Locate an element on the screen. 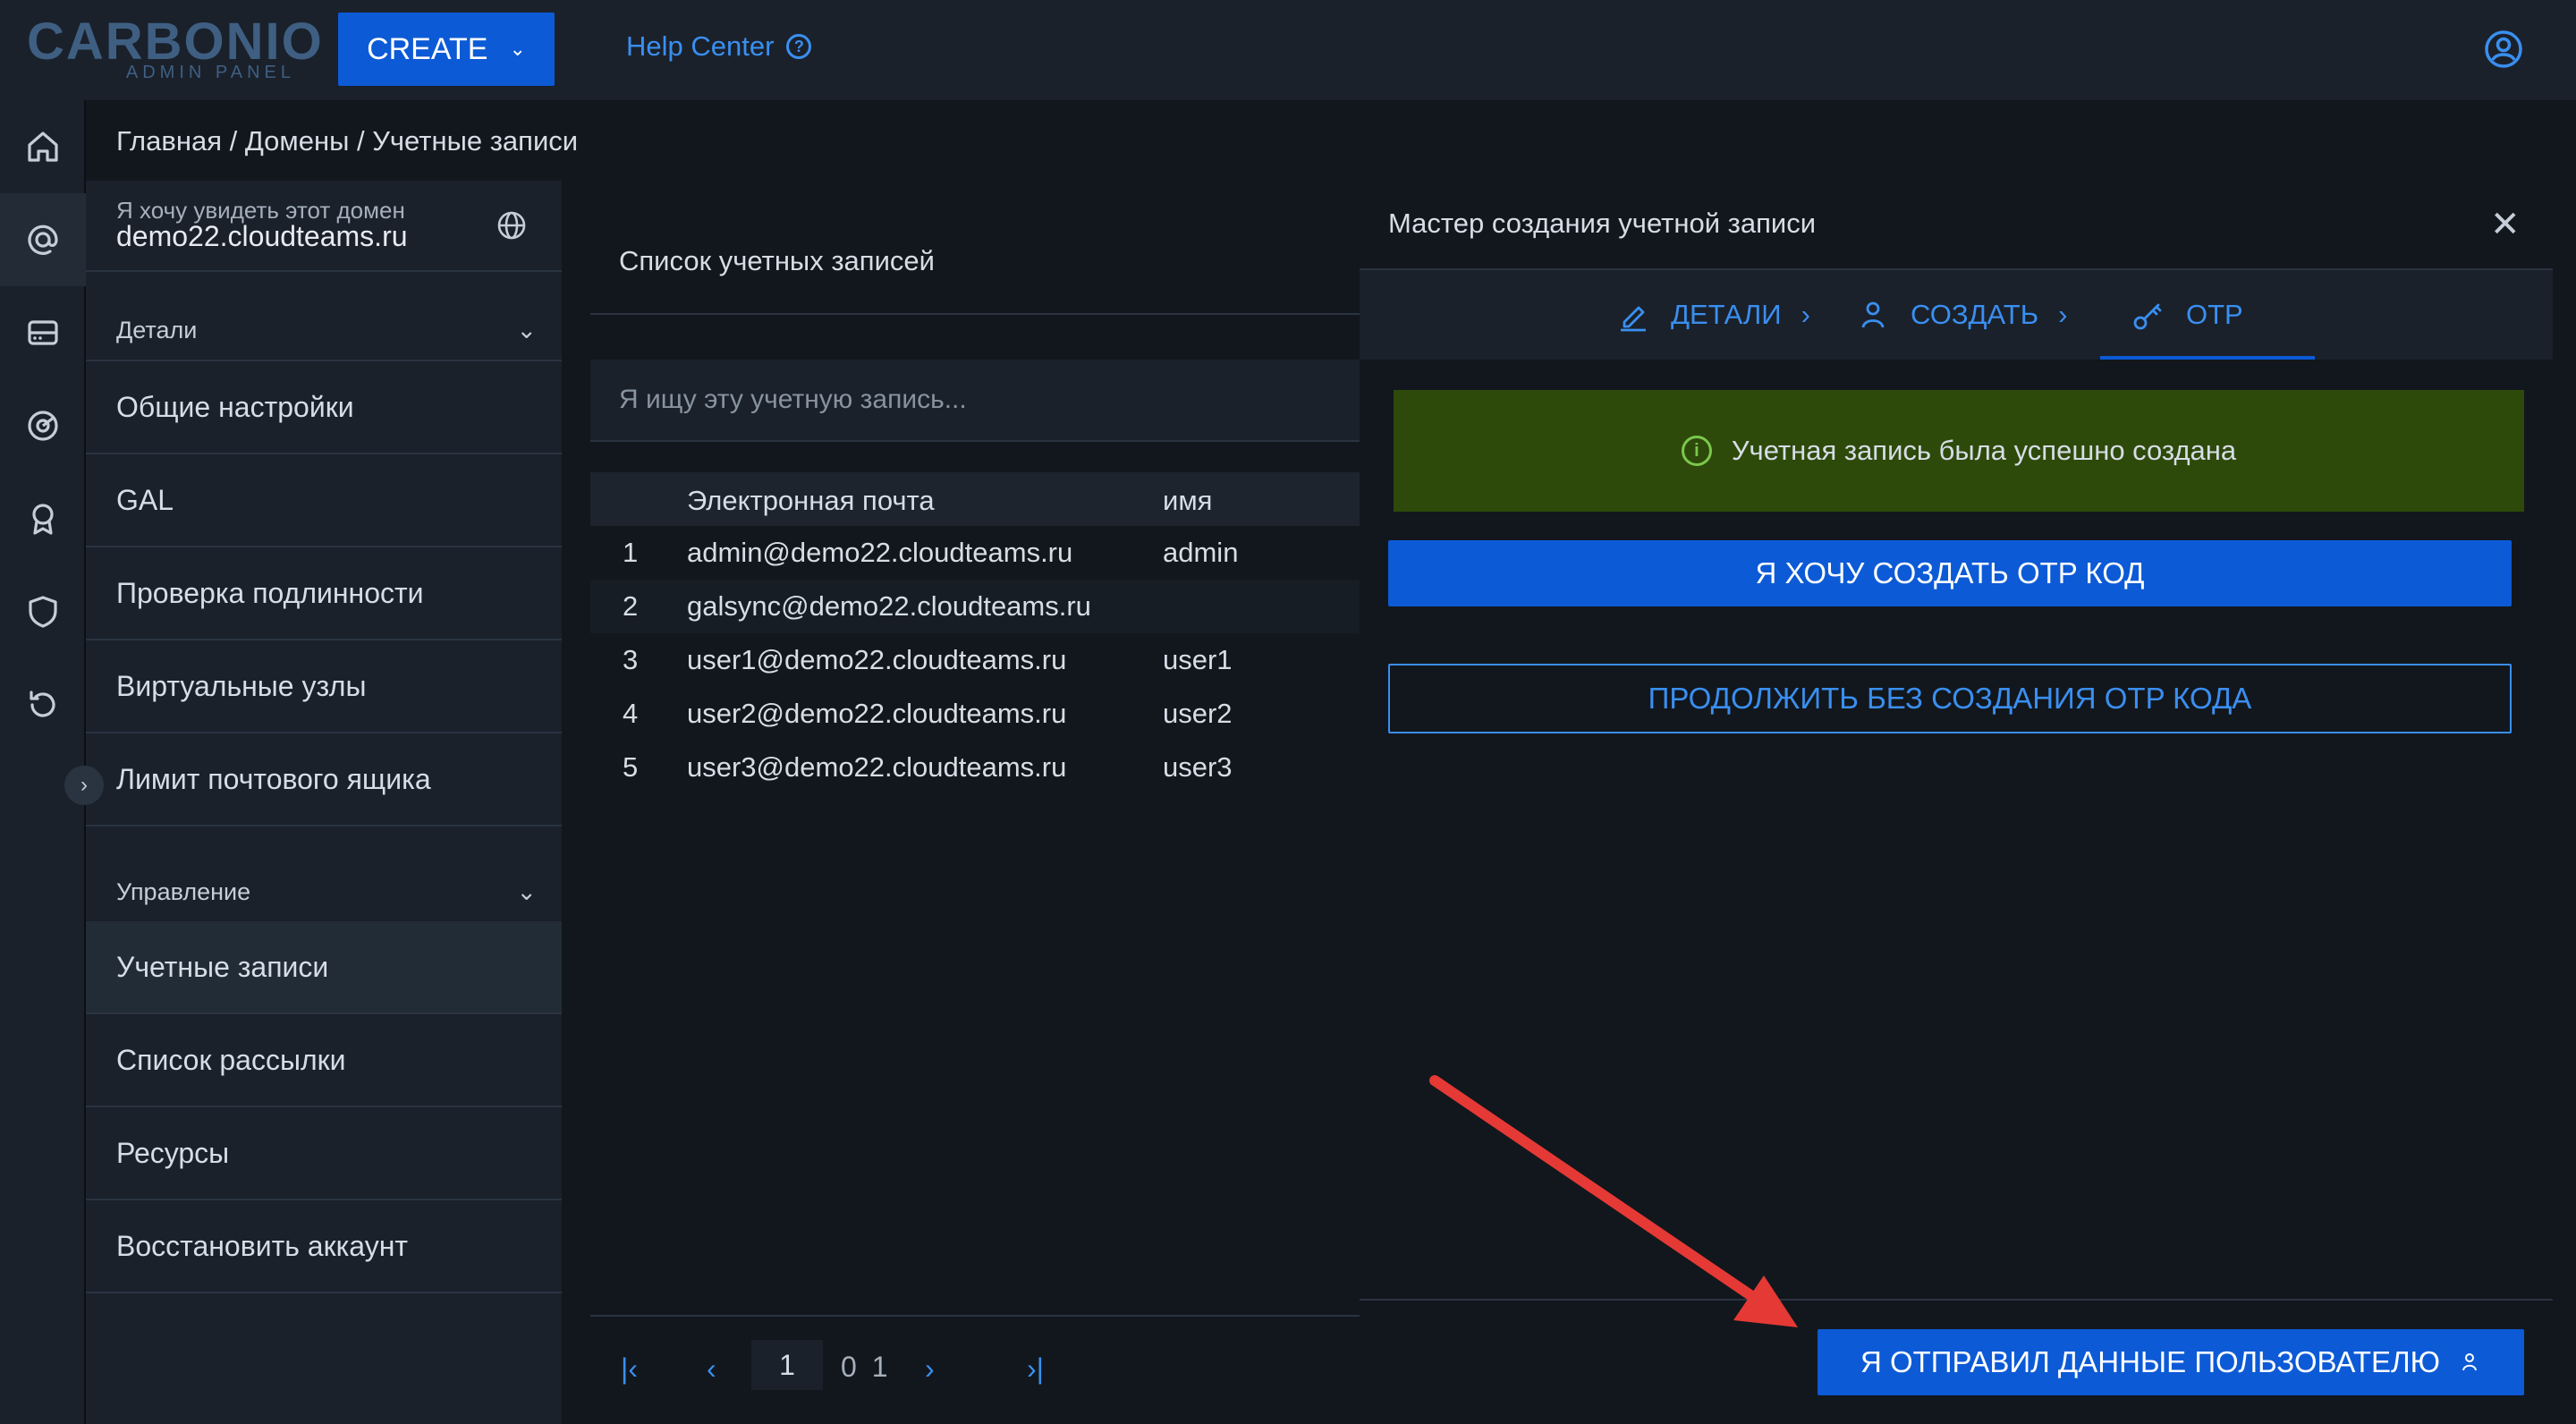 The width and height of the screenshot is (2576, 1424). rail-backup is located at coordinates (43, 704).